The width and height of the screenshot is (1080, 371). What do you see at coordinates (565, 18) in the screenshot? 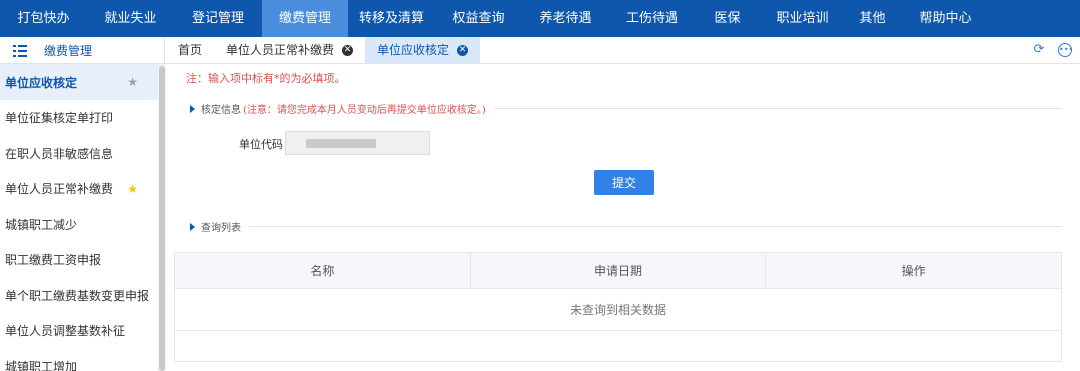
I see `nav-item-pension: 养老待遇` at bounding box center [565, 18].